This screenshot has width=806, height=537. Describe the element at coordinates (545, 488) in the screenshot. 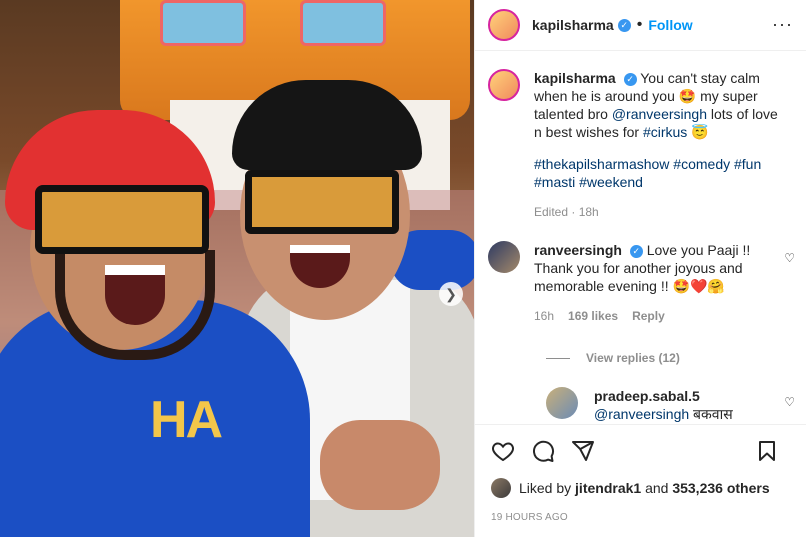

I see `liked-by-prefix: Liked by` at that location.